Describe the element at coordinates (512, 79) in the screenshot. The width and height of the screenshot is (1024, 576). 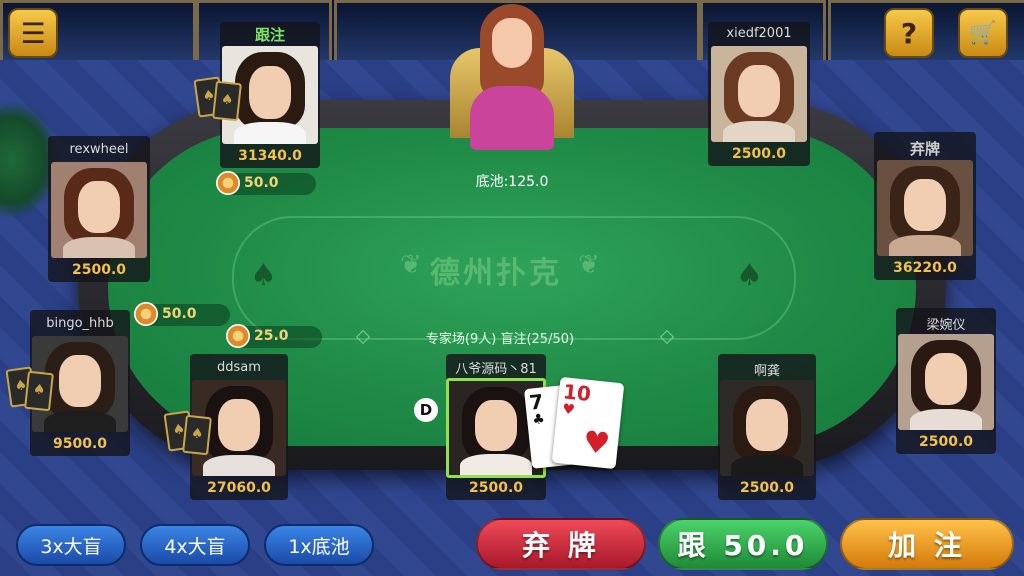
I see `dealer-avatar` at that location.